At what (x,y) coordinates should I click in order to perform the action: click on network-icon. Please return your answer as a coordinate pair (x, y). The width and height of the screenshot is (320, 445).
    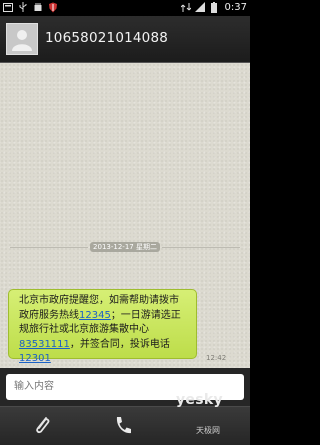
    Looking at the image, I should click on (185, 7).